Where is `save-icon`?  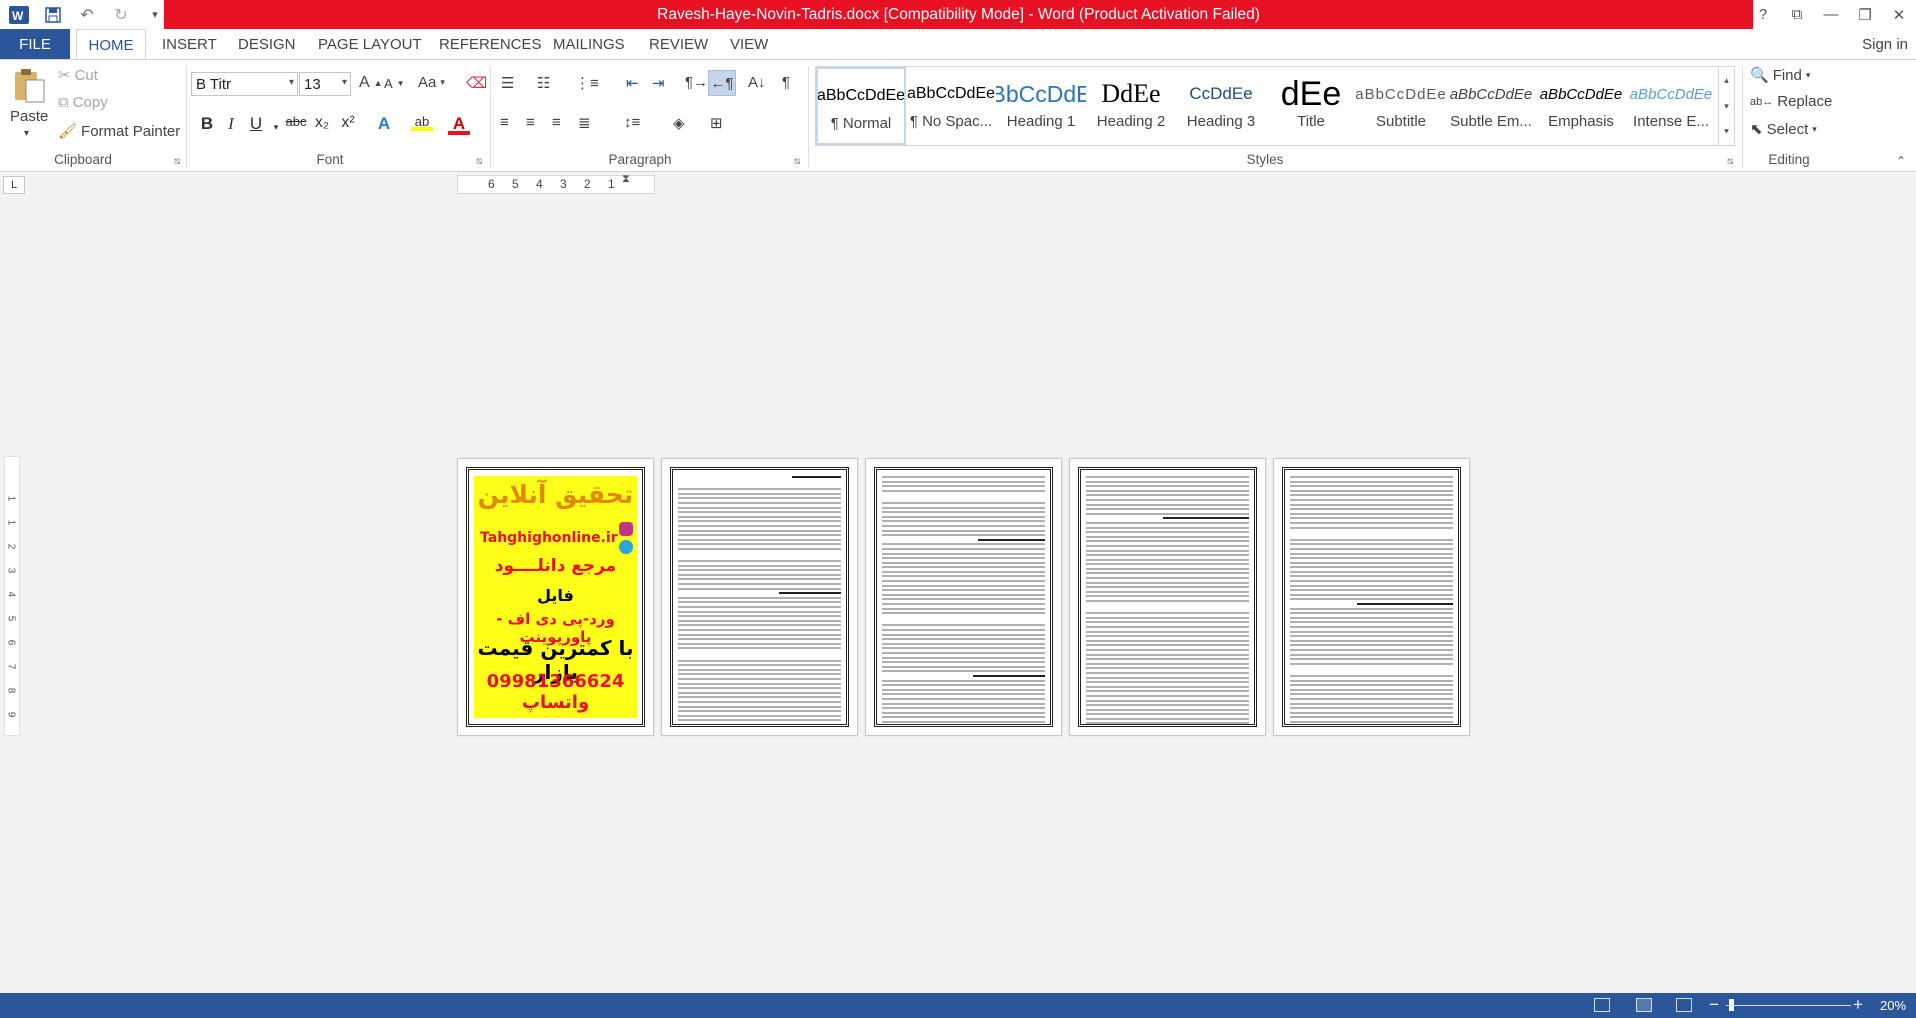 save-icon is located at coordinates (53, 15).